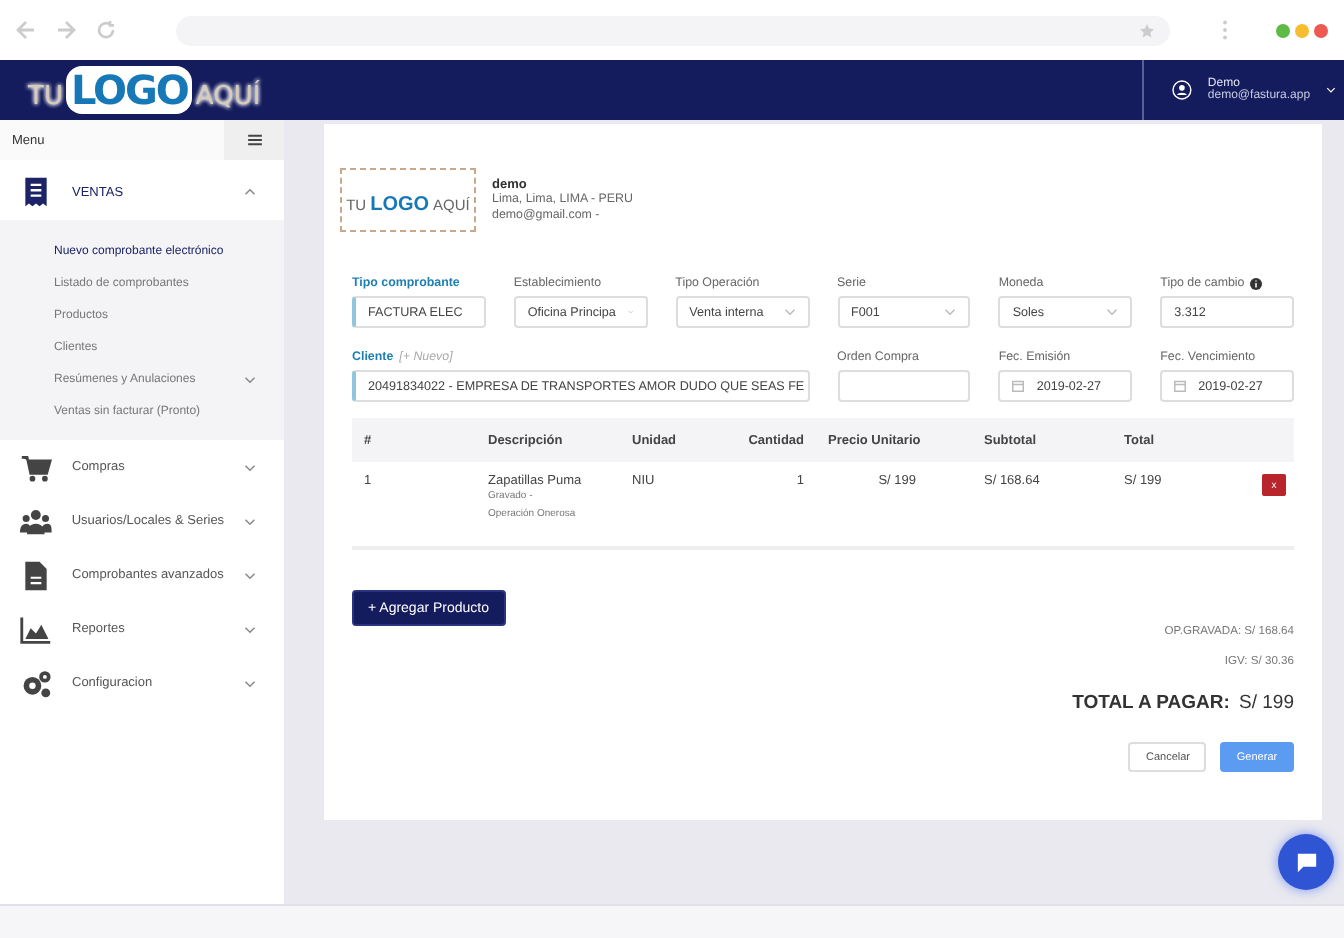 The image size is (1344, 938). What do you see at coordinates (1225, 30) in the screenshot?
I see `more-icon` at bounding box center [1225, 30].